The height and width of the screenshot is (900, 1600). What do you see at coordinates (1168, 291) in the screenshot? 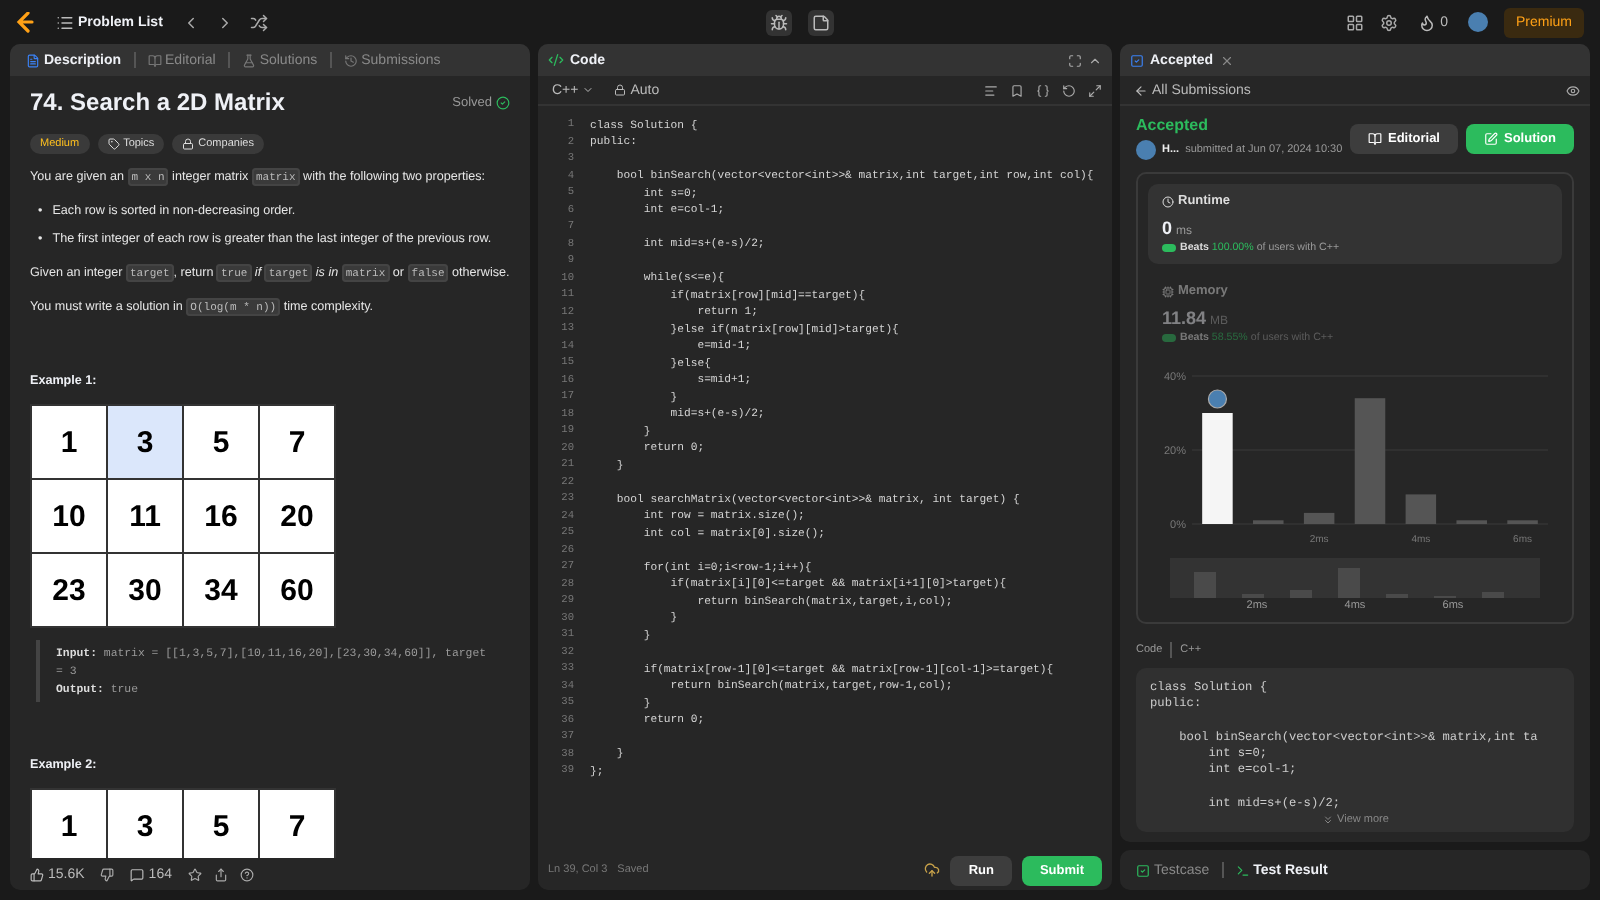
I see `chip-icon` at bounding box center [1168, 291].